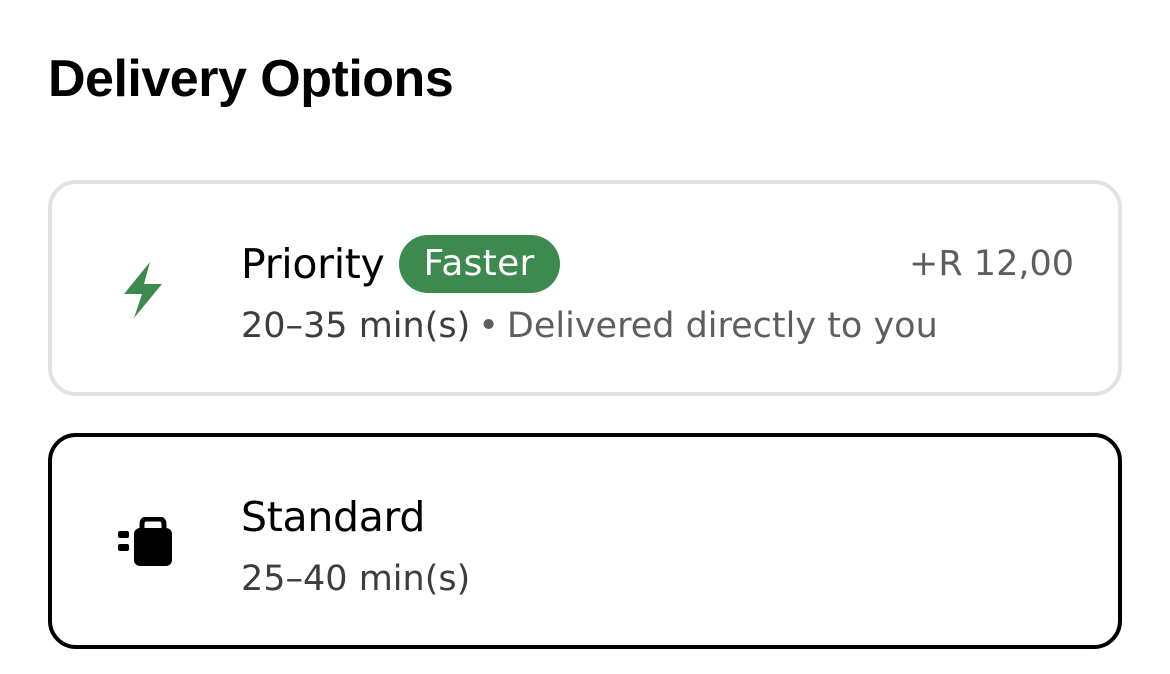 The width and height of the screenshot is (1170, 674). I want to click on option-subtitle: 20–35 min(s) • Delivered directly to you, so click(657, 326).